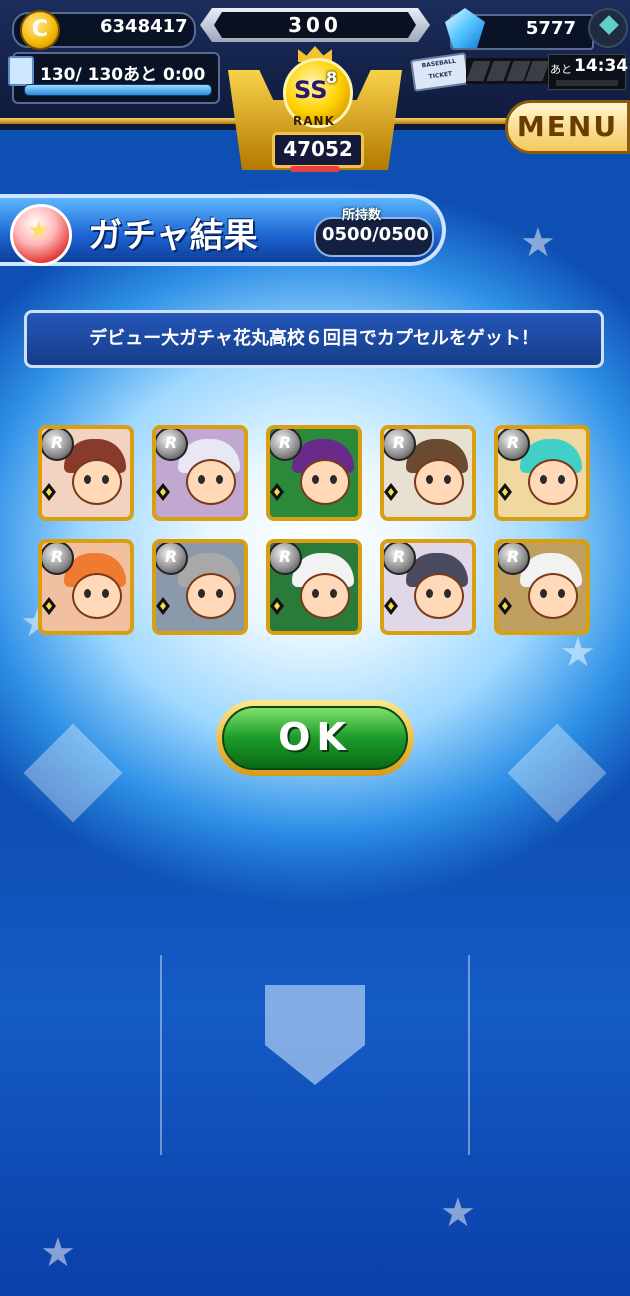 The width and height of the screenshot is (630, 1296). I want to click on rank-label: RANK, so click(314, 121).